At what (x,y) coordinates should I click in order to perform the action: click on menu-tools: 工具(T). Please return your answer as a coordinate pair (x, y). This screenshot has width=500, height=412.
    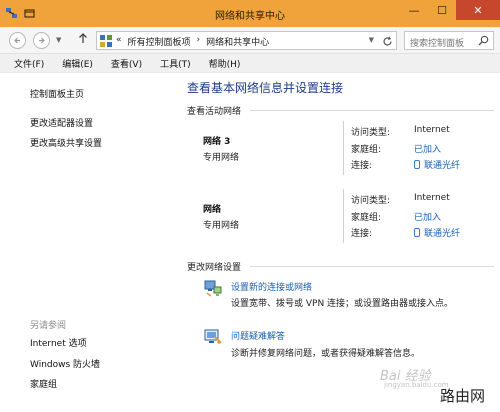
    Looking at the image, I should click on (175, 63).